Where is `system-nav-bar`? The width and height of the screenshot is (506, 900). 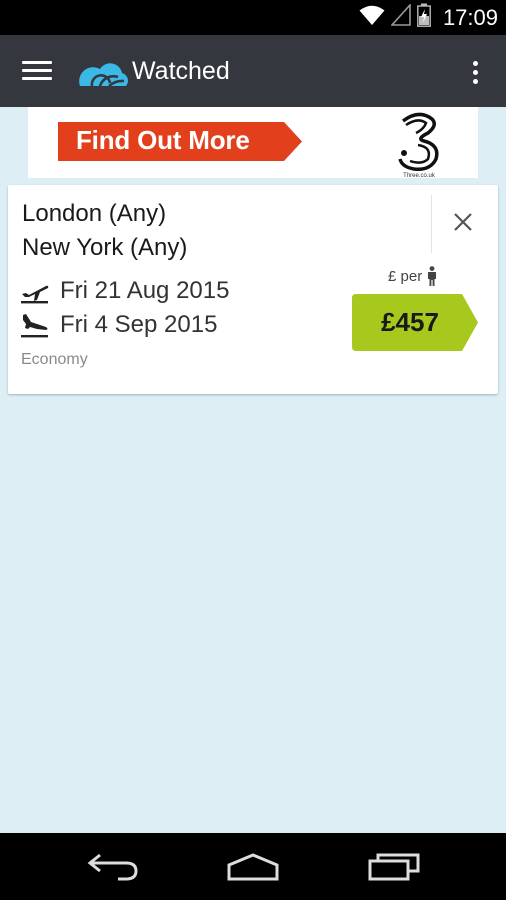
system-nav-bar is located at coordinates (253, 866).